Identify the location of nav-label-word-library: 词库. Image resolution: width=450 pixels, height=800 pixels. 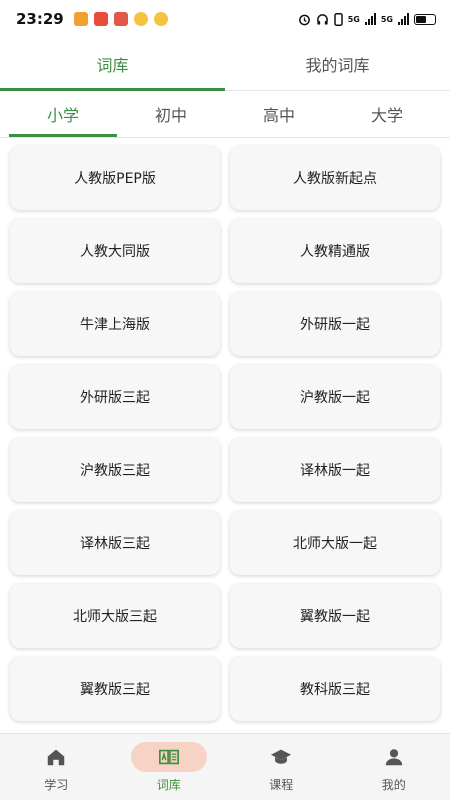
(168, 784).